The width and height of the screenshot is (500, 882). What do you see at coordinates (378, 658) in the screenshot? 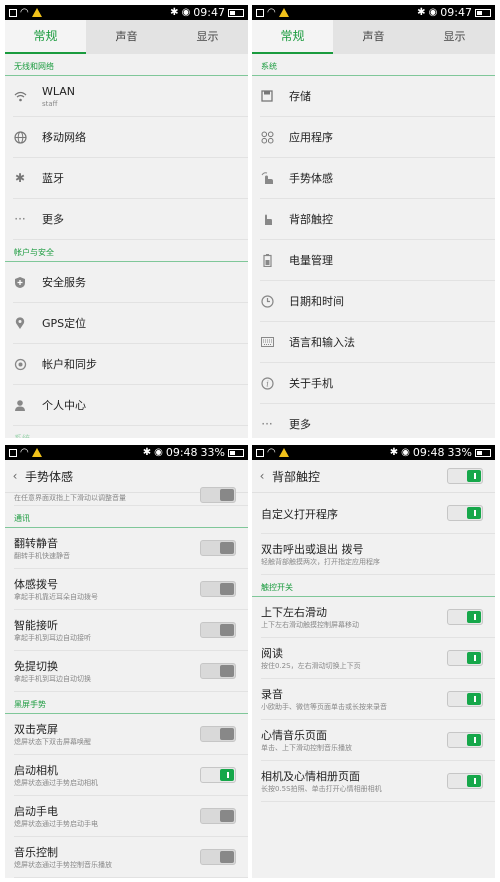
I see `list-item-reading: 阅读 按住0.2S，左右滑动切换上下页` at bounding box center [378, 658].